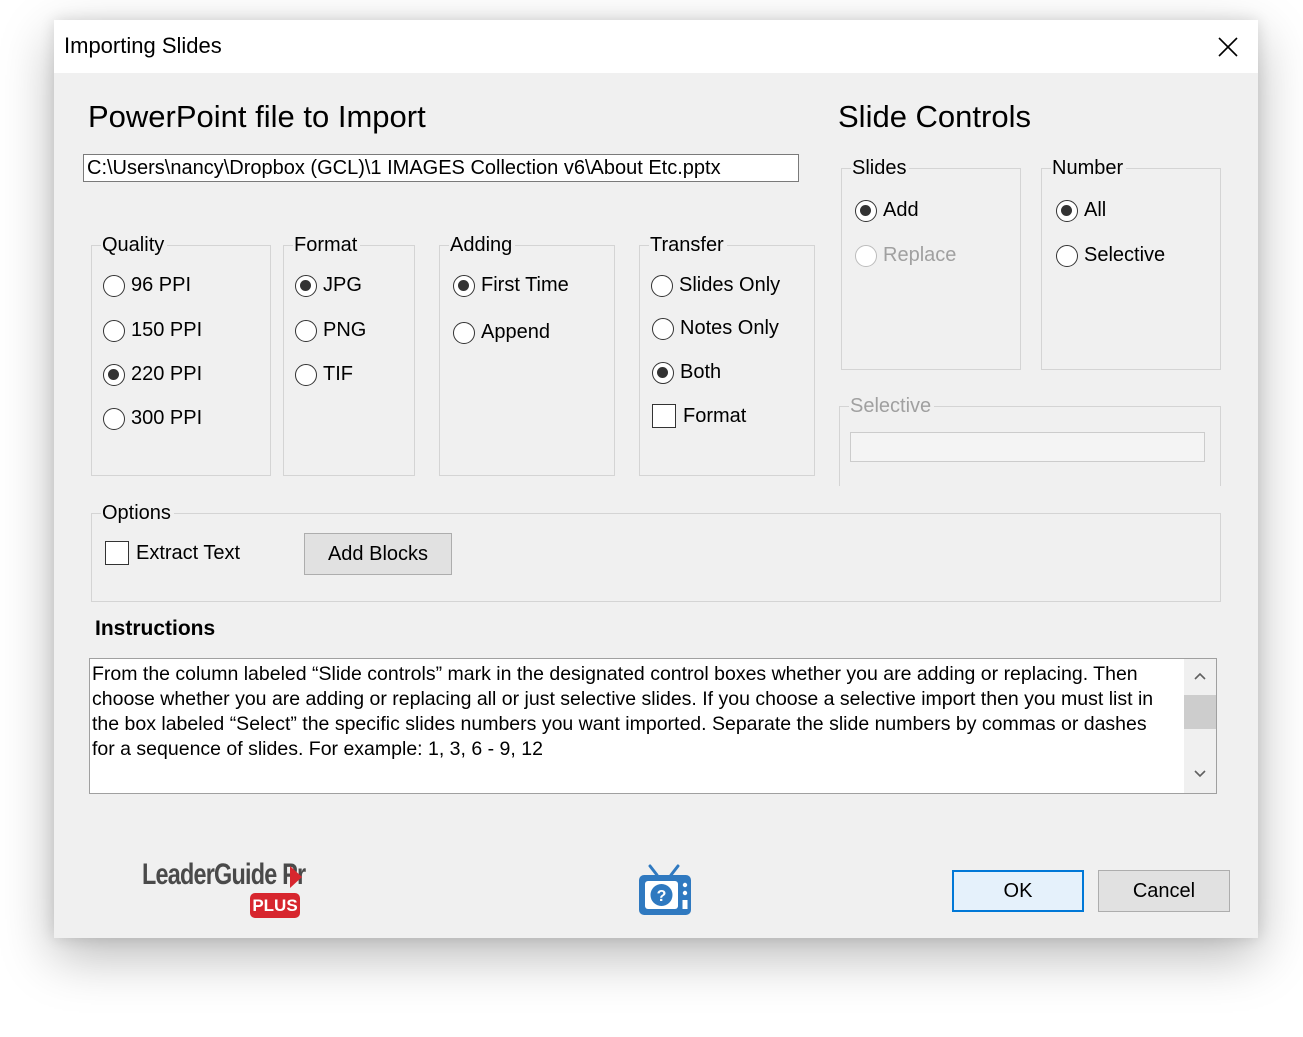 Image resolution: width=1303 pixels, height=1037 pixels. What do you see at coordinates (1125, 255) in the screenshot?
I see `number-selective-label: Selective` at bounding box center [1125, 255].